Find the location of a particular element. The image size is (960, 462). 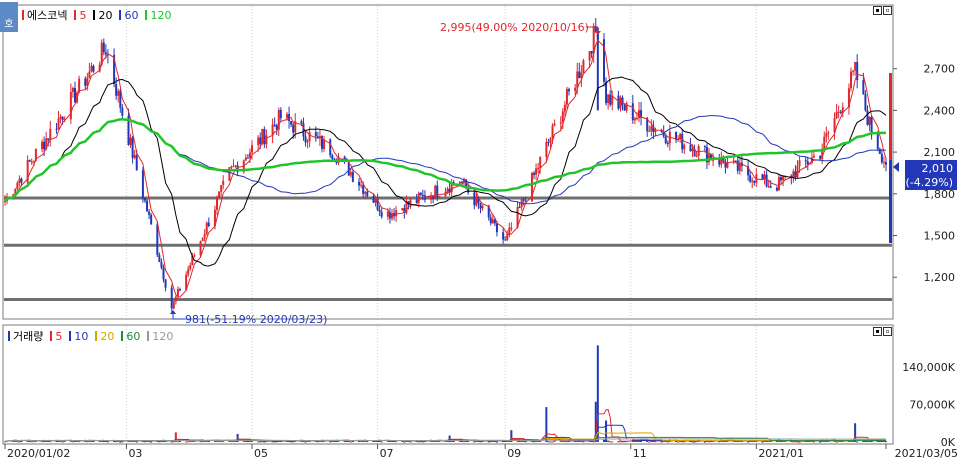

x-tick-label: 2021/01 is located at coordinates (781, 453).